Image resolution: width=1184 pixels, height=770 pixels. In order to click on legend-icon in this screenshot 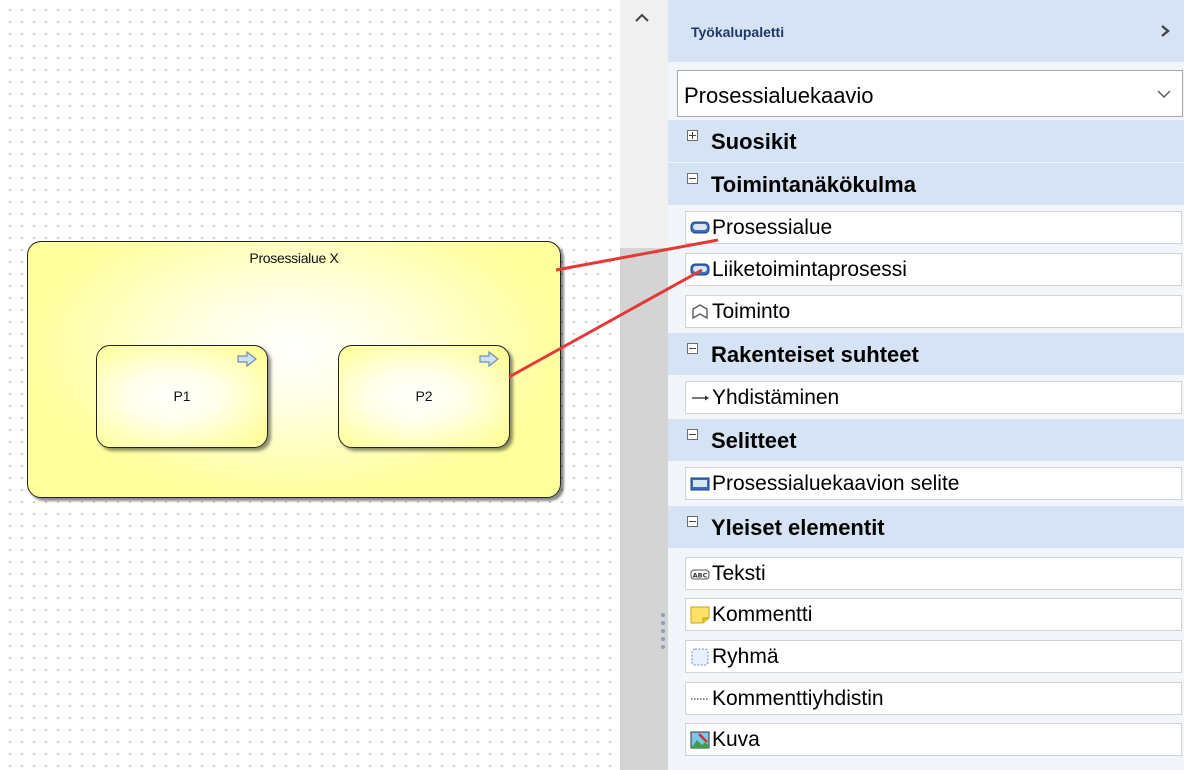, I will do `click(700, 484)`.